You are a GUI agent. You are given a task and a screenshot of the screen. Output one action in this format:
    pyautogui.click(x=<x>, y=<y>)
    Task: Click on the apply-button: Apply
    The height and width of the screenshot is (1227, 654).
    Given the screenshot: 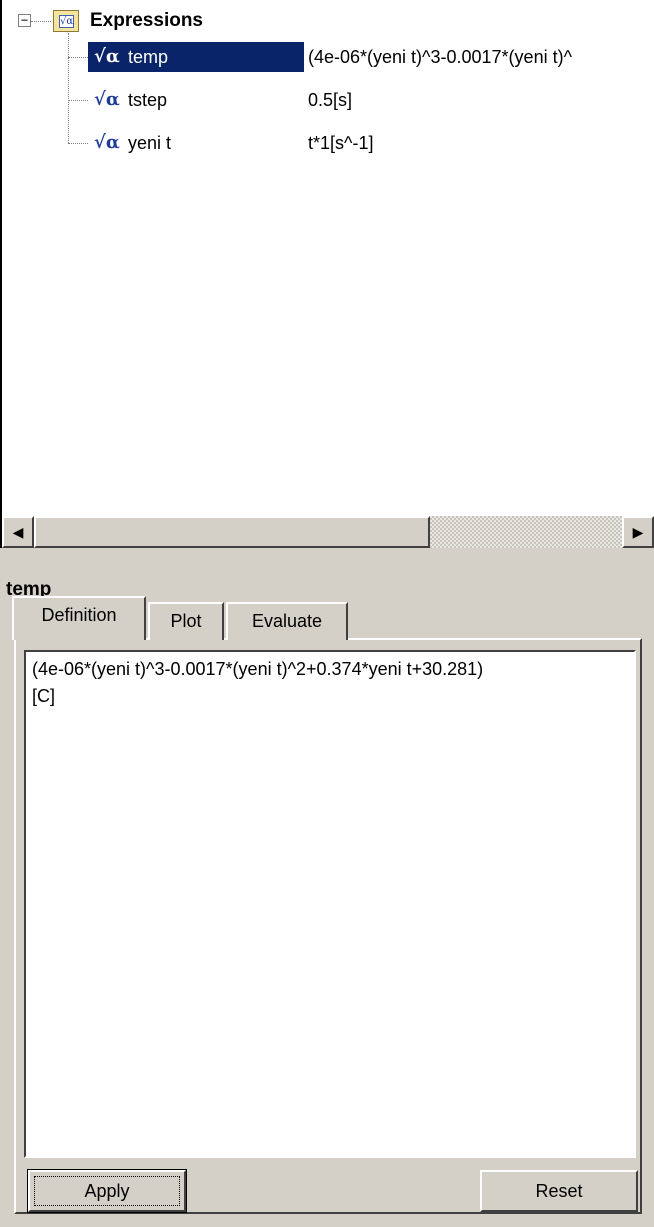 What is the action you would take?
    pyautogui.click(x=107, y=1191)
    